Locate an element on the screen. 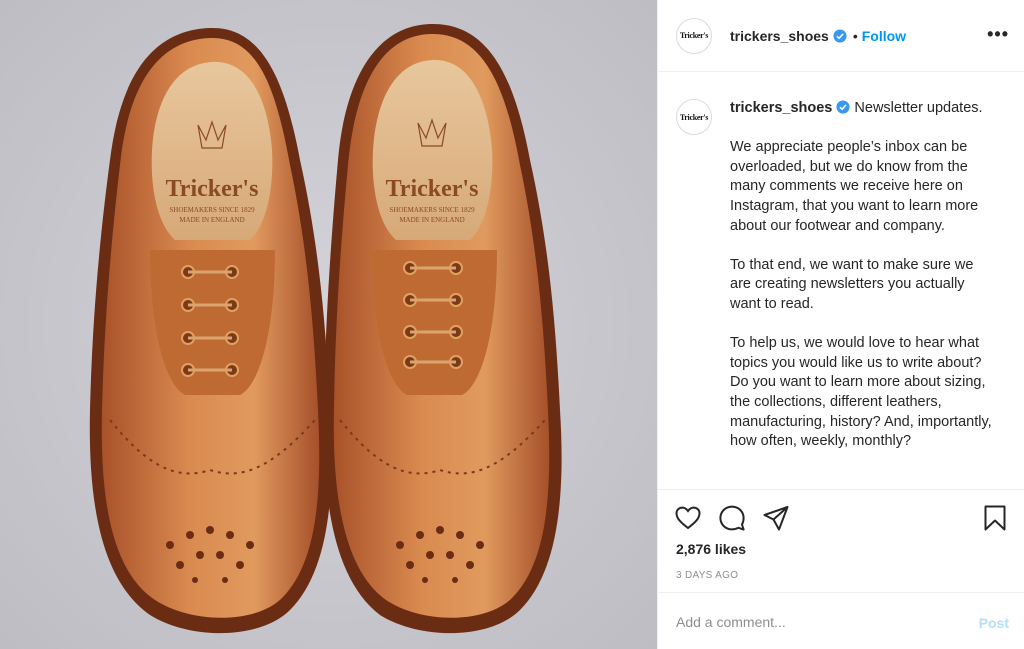  caption-avatar: Tricker's is located at coordinates (694, 117).